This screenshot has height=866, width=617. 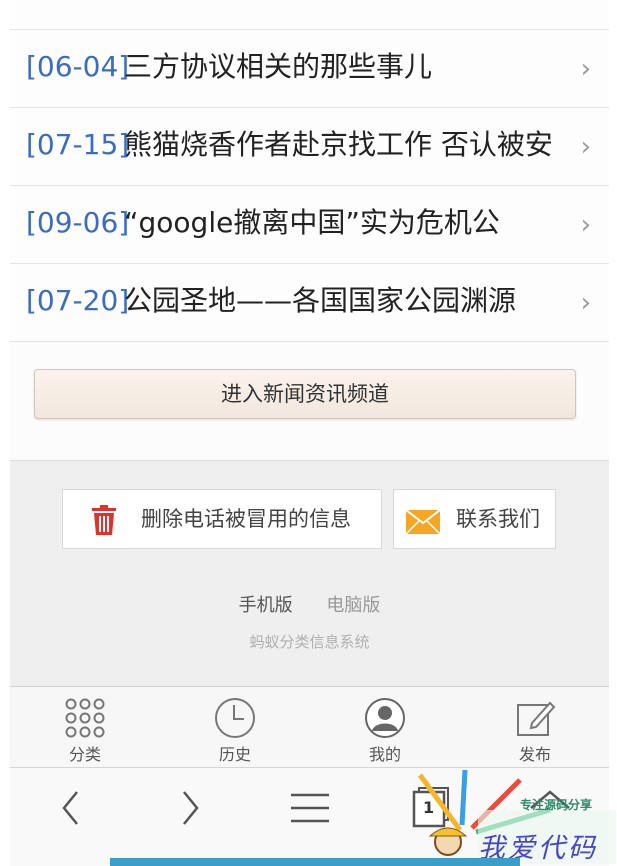 I want to click on forward-button, so click(x=190, y=808).